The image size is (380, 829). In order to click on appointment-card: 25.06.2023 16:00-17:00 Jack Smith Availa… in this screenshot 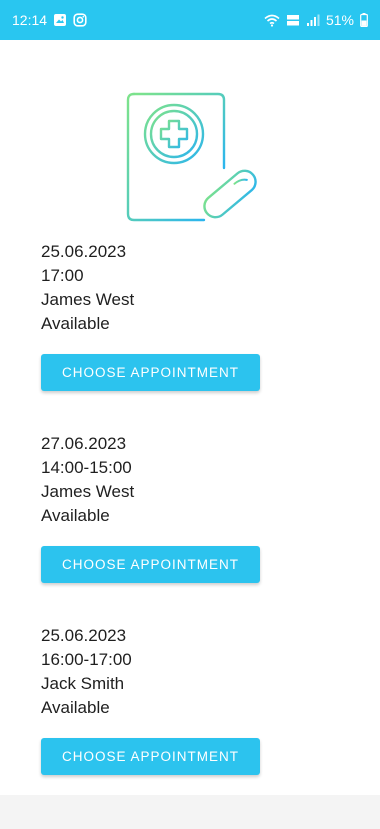, I will do `click(191, 699)`.